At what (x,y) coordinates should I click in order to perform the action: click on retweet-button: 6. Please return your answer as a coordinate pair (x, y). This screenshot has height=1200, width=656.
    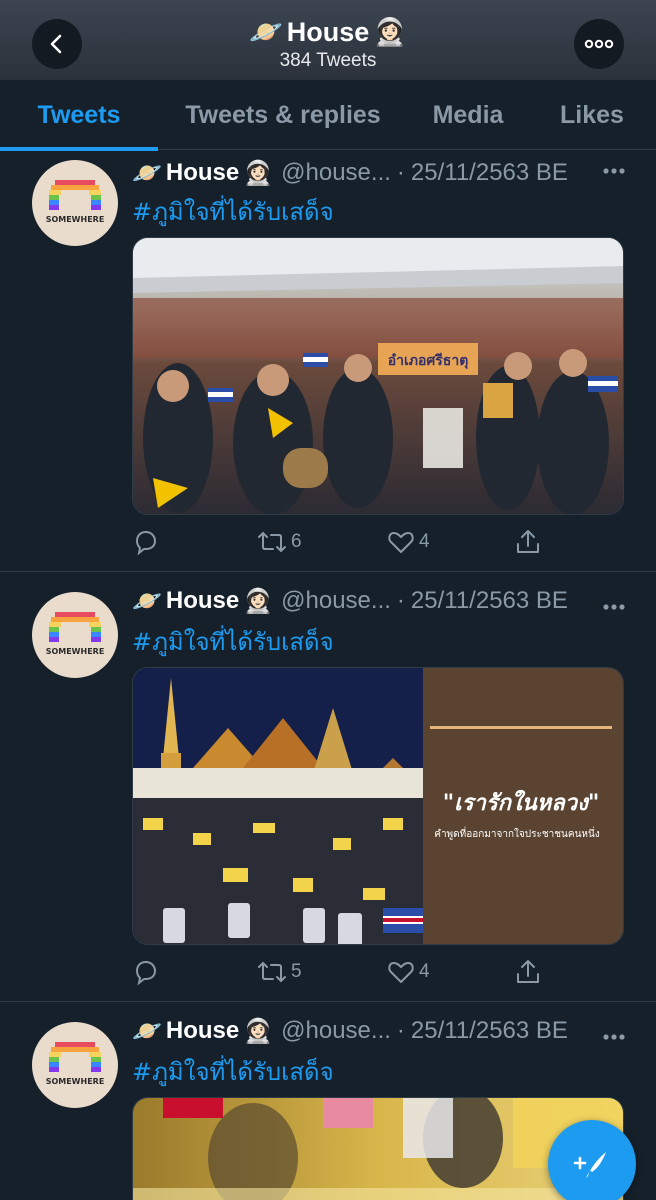
    Looking at the image, I should click on (279, 542).